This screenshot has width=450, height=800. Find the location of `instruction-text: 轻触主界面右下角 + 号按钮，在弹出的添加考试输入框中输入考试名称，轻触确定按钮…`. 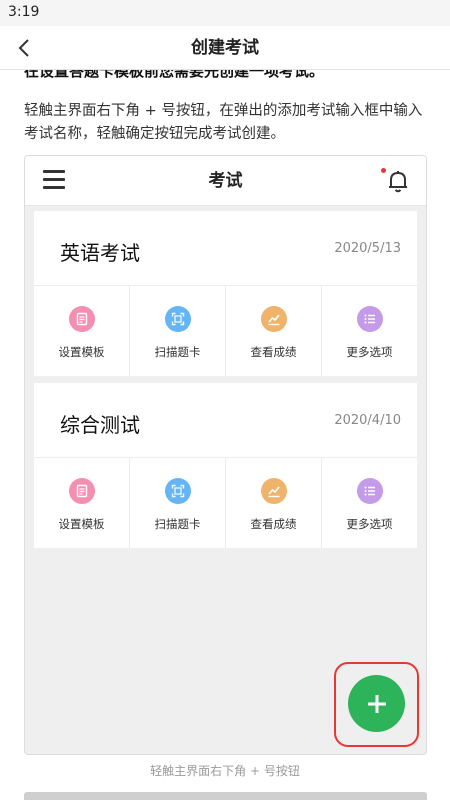

instruction-text: 轻触主界面右下角 + 号按钮，在弹出的添加考试输入框中输入考试名称，轻触确定按钮… is located at coordinates (223, 122).